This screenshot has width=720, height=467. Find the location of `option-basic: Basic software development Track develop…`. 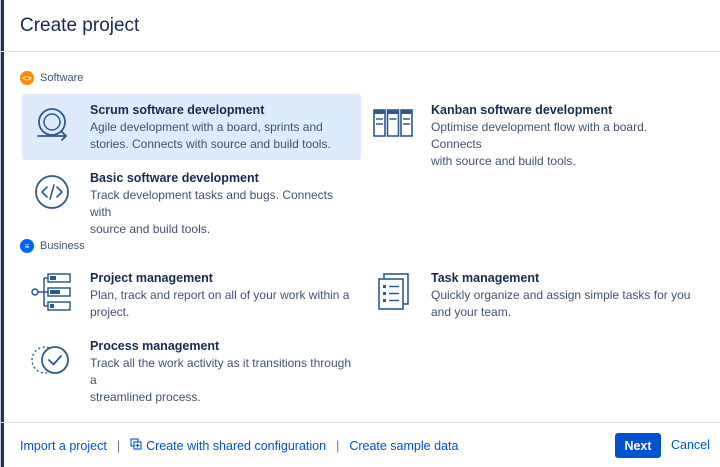

option-basic: Basic software development Track develop… is located at coordinates (191, 199).